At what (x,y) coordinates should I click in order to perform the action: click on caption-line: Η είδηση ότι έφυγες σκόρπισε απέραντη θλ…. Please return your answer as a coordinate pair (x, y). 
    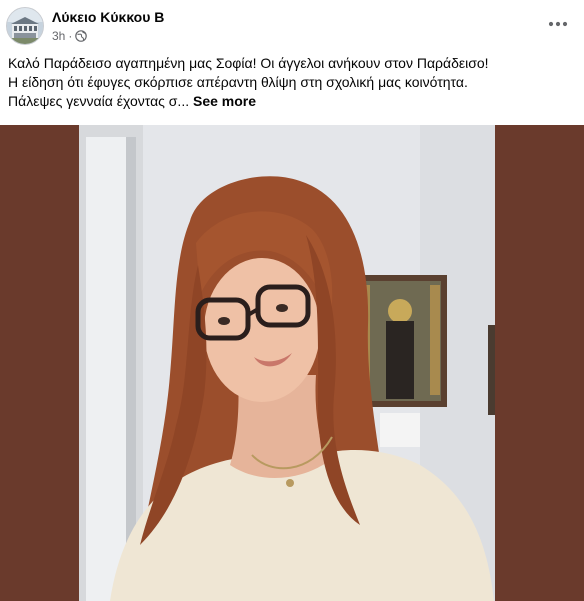
    Looking at the image, I should click on (238, 82).